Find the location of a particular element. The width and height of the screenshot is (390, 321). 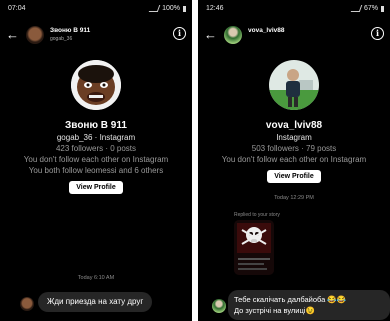

profile-handle: gogab_36 · Instagram is located at coordinates (96, 137).